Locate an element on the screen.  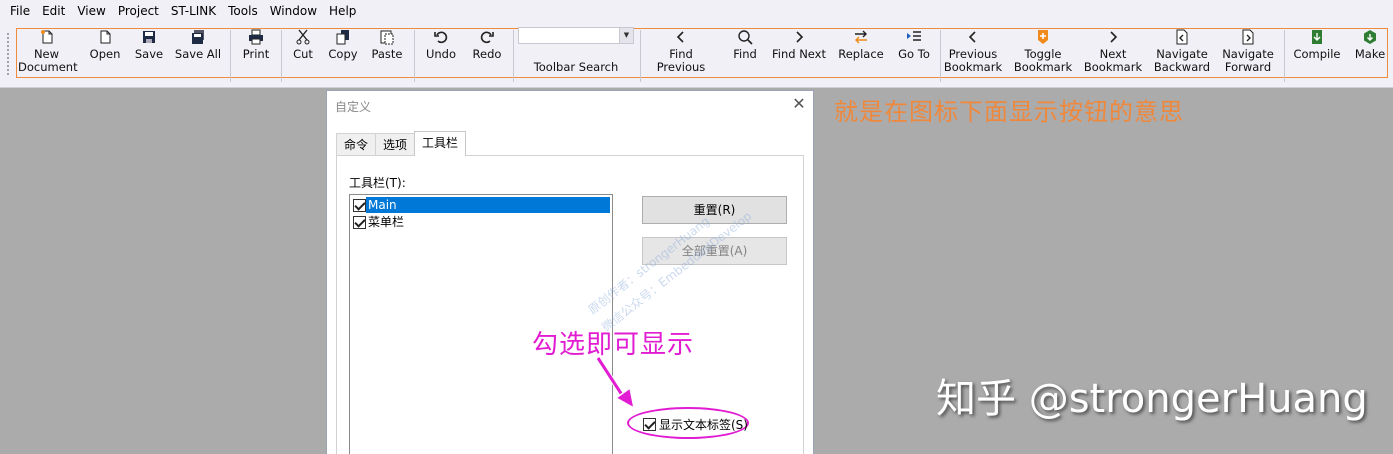
toolbar-grip is located at coordinates (8, 54).